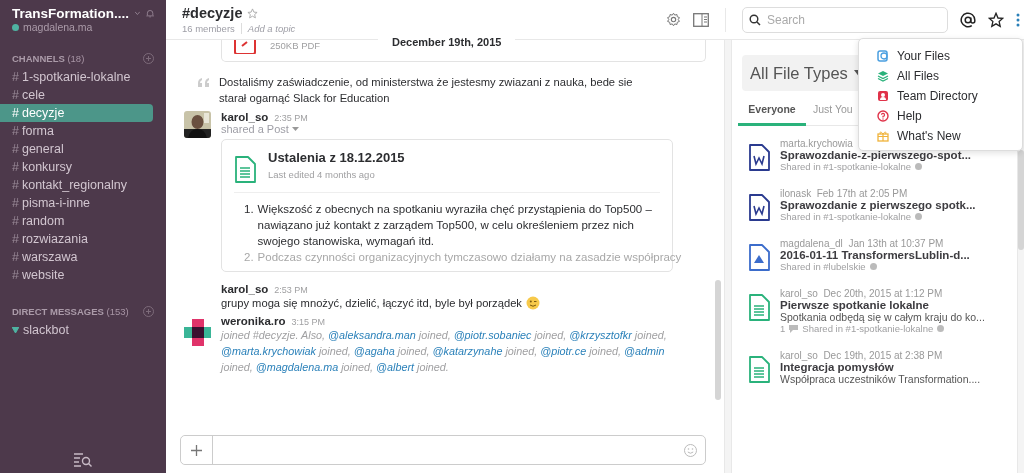 This screenshot has width=1024, height=473. Describe the element at coordinates (673, 19) in the screenshot. I see `settings-icon` at that location.